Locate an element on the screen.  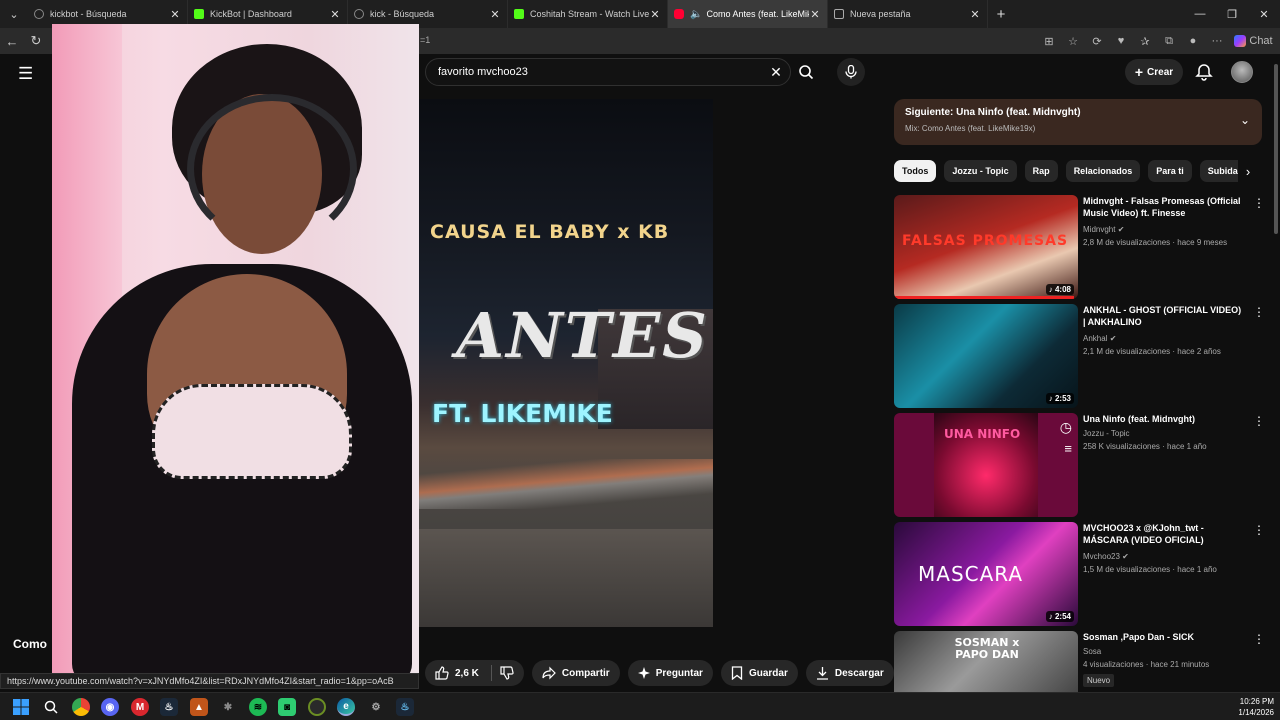
like-button: 2,6 K is located at coordinates (474, 673).